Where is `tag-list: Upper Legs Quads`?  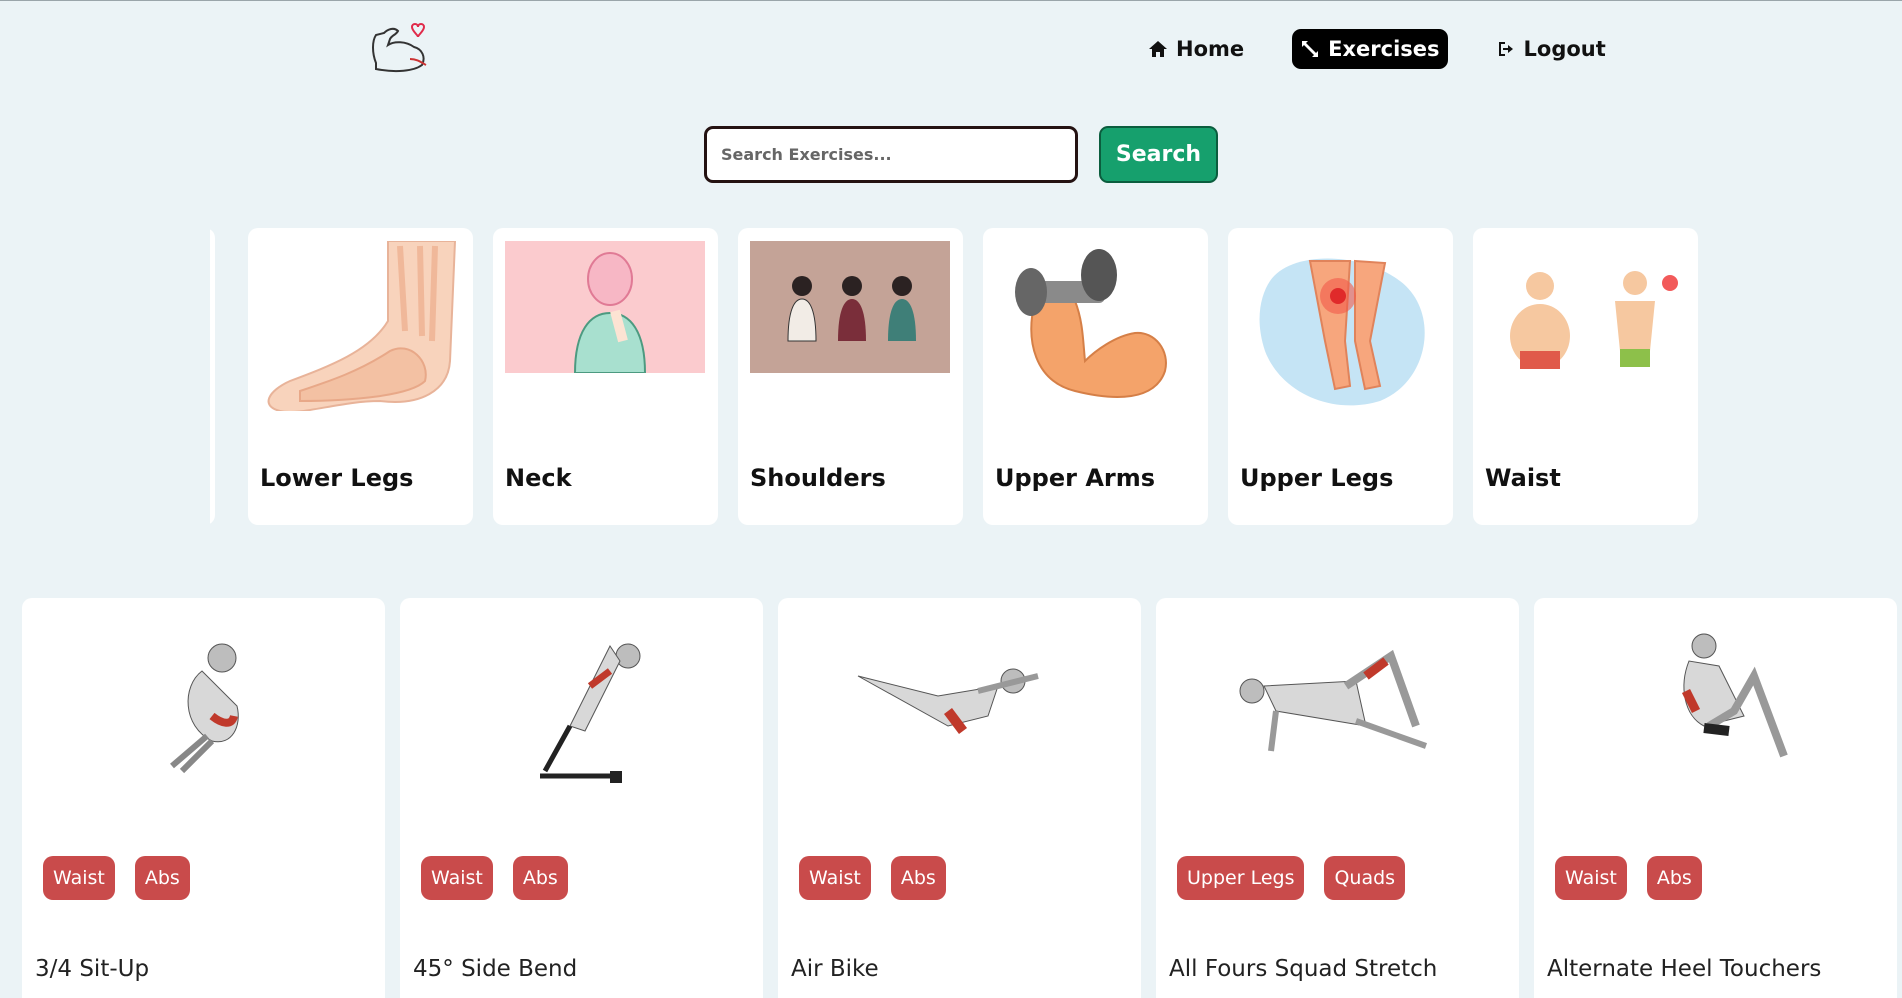 tag-list: Upper Legs Quads is located at coordinates (1291, 878).